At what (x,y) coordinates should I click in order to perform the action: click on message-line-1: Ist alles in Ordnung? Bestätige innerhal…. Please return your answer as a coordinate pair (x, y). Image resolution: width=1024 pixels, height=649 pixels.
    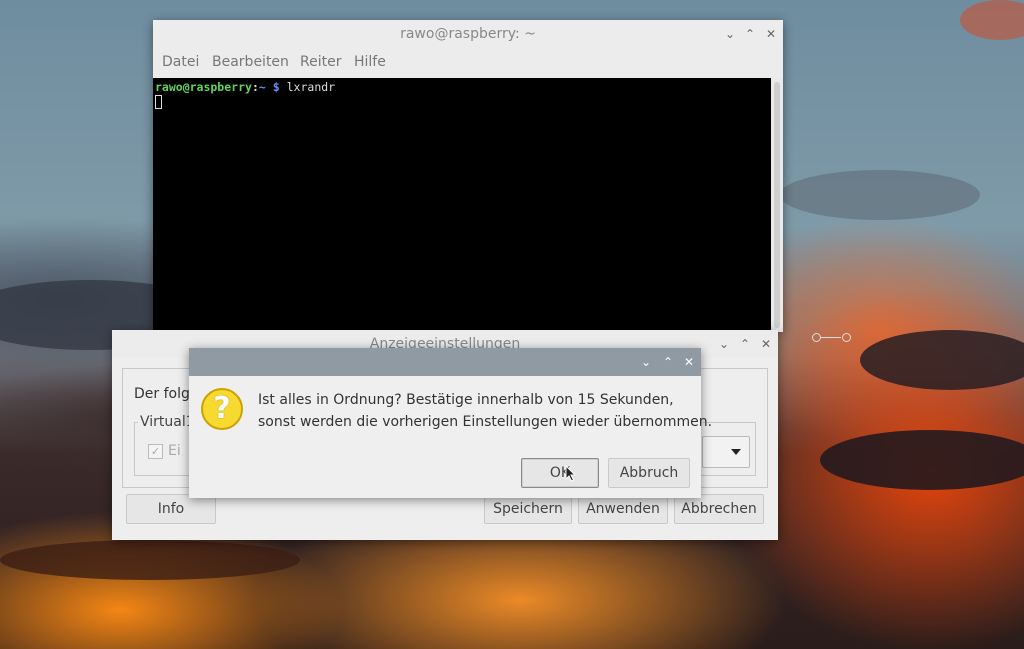
    Looking at the image, I should click on (466, 400).